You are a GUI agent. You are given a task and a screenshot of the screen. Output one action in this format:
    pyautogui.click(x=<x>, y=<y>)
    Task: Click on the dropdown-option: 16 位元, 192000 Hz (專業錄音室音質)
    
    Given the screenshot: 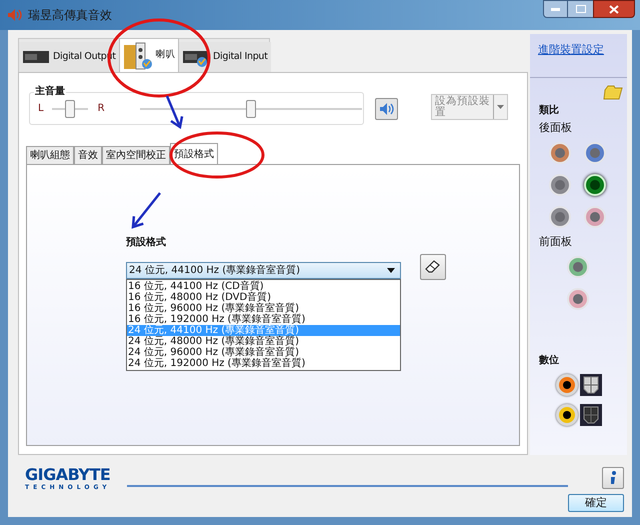 What is the action you would take?
    pyautogui.click(x=263, y=319)
    